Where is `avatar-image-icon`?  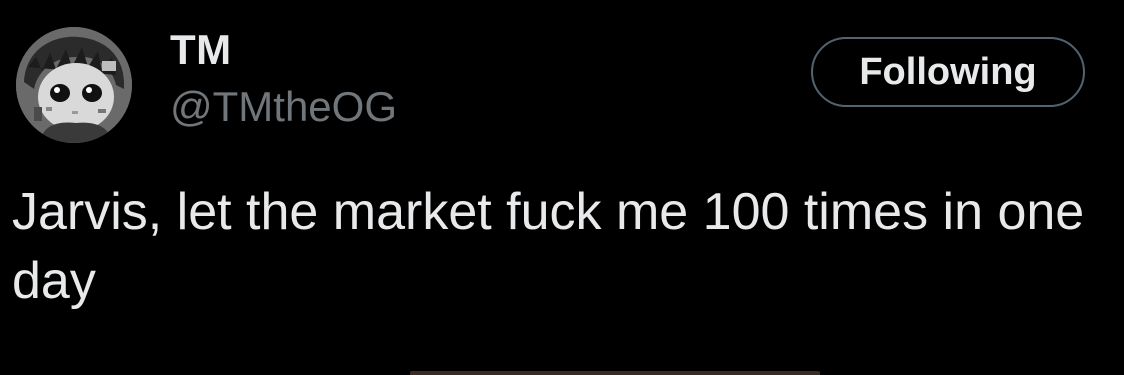
avatar-image-icon is located at coordinates (74, 85).